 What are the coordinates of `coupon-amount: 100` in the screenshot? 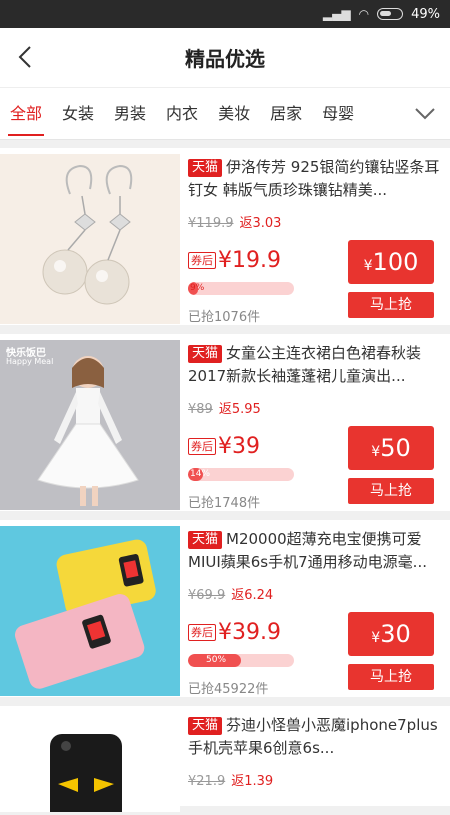 It's located at (395, 262).